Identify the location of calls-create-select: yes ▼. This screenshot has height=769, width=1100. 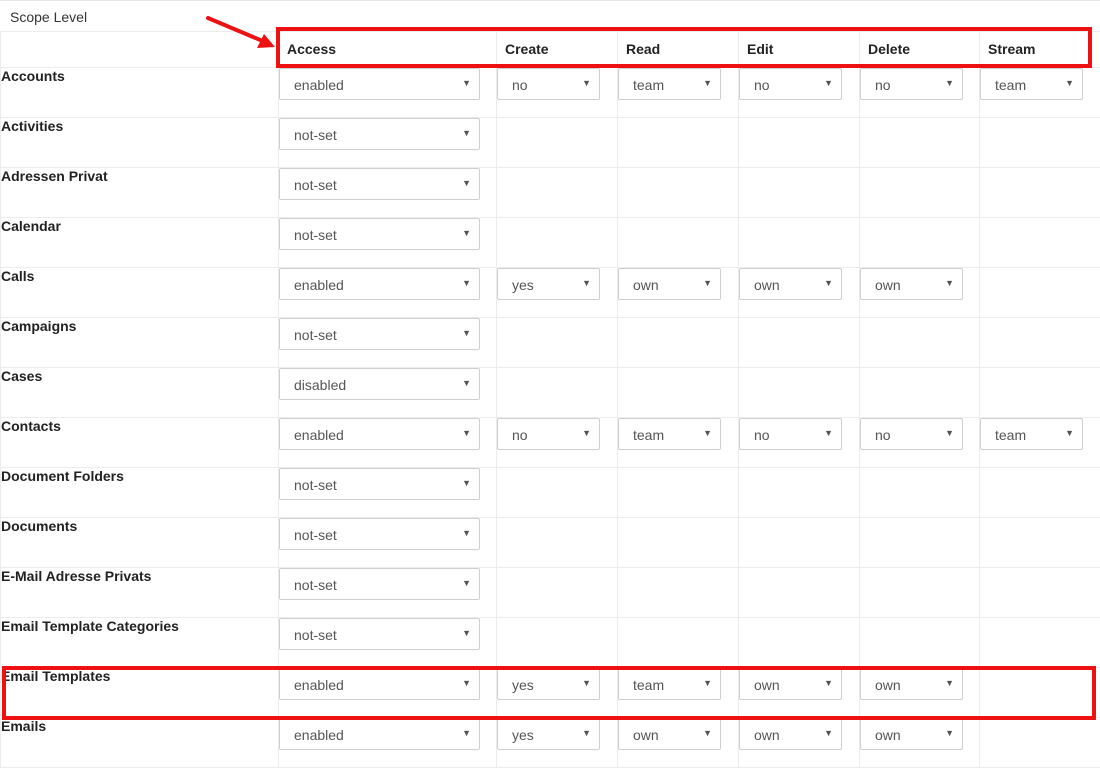
(548, 284).